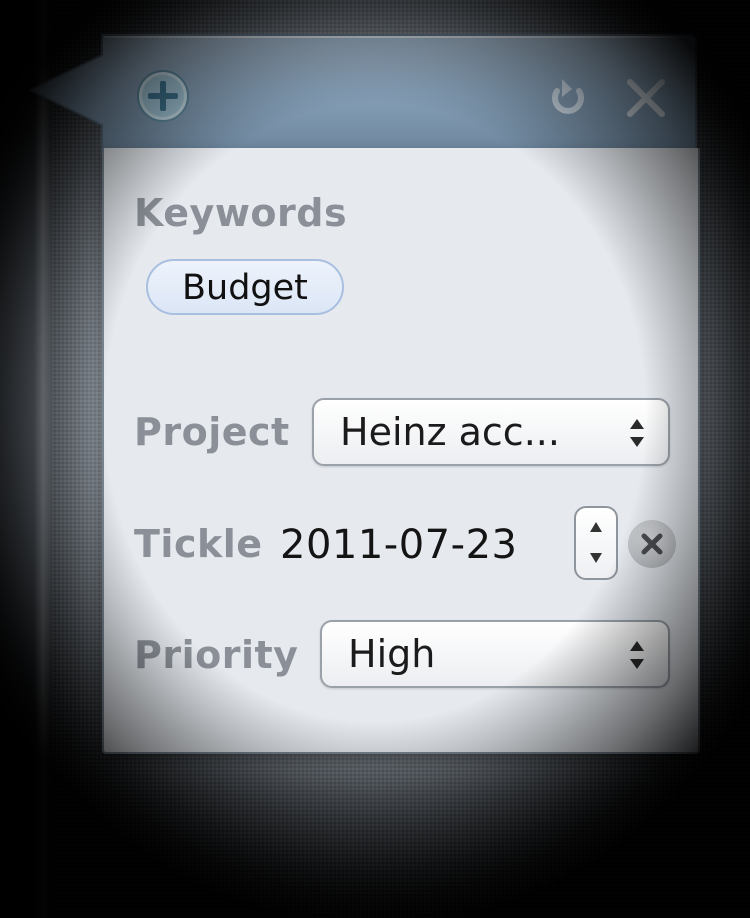 The width and height of the screenshot is (750, 918). What do you see at coordinates (198, 544) in the screenshot?
I see `tickle-label: Tickle` at bounding box center [198, 544].